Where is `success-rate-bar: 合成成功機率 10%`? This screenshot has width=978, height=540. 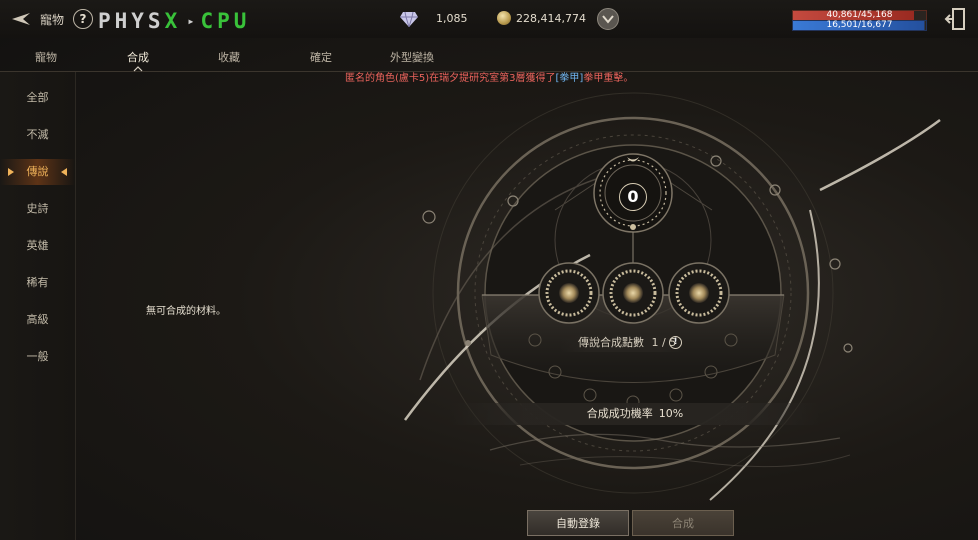
success-rate-bar: 合成成功機率 10% is located at coordinates (635, 414).